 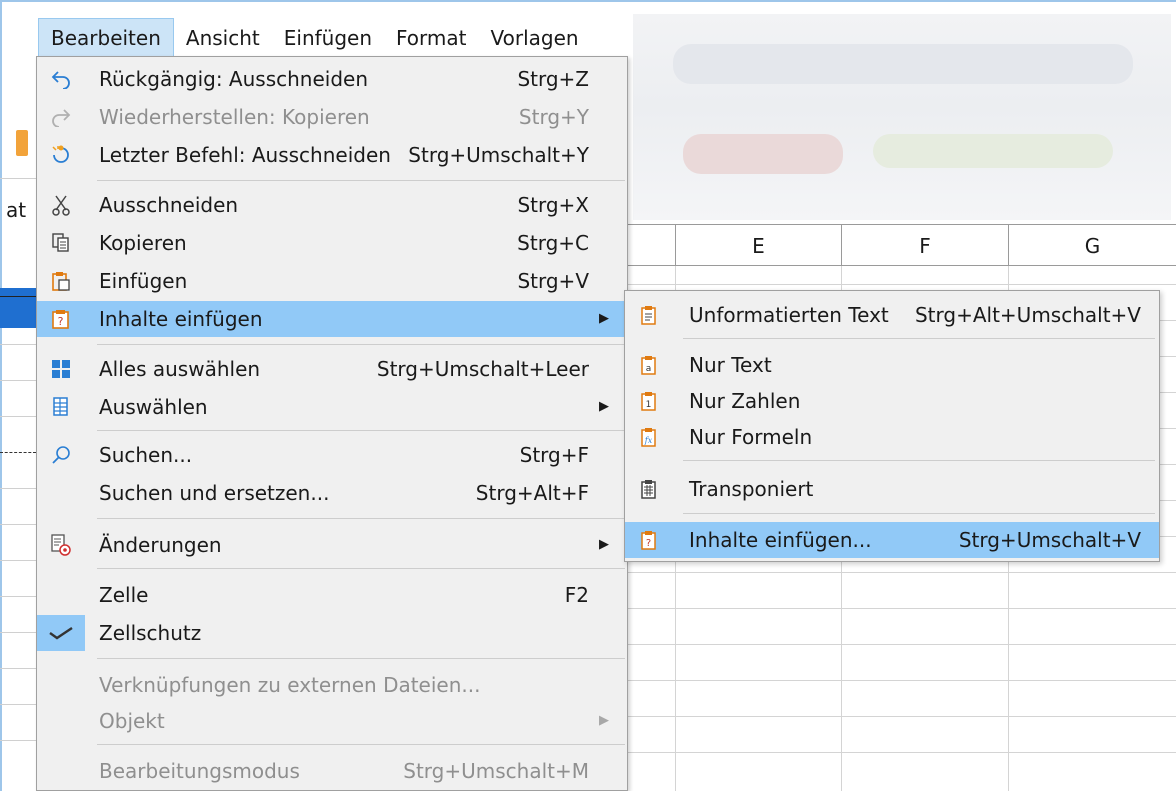 I want to click on column-header-d, so click(x=652, y=245).